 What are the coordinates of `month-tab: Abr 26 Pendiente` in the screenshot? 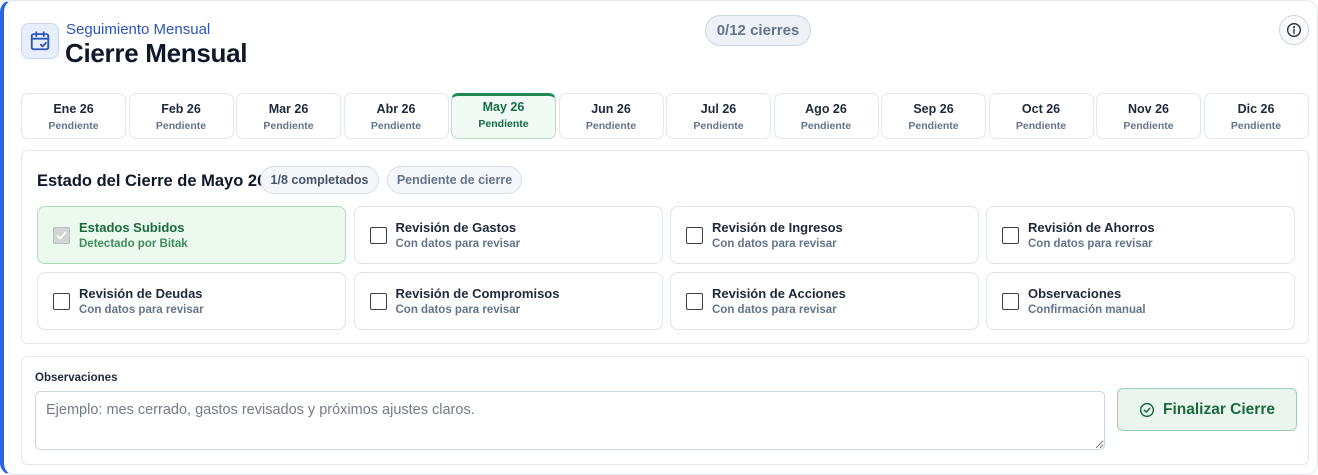 It's located at (396, 116).